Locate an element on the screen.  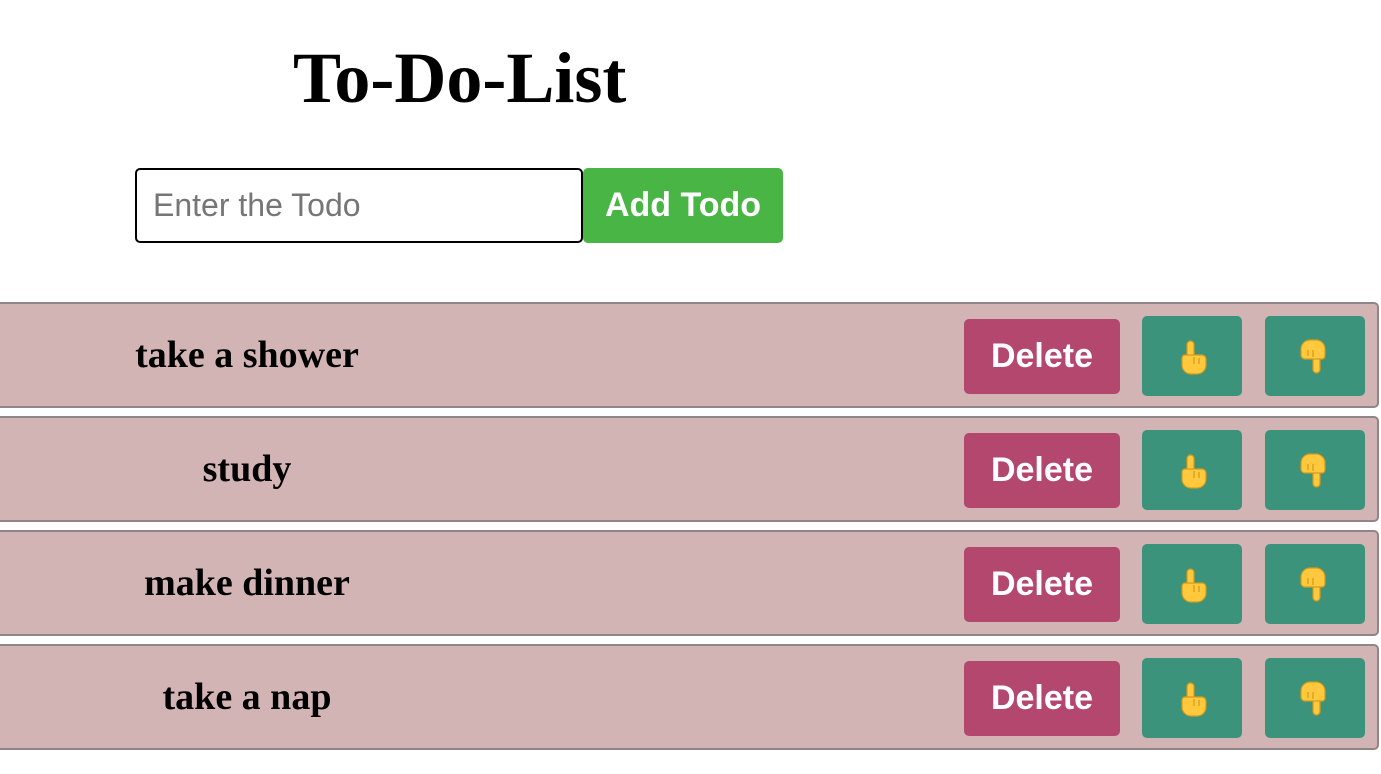
todo-text: study is located at coordinates (247, 469).